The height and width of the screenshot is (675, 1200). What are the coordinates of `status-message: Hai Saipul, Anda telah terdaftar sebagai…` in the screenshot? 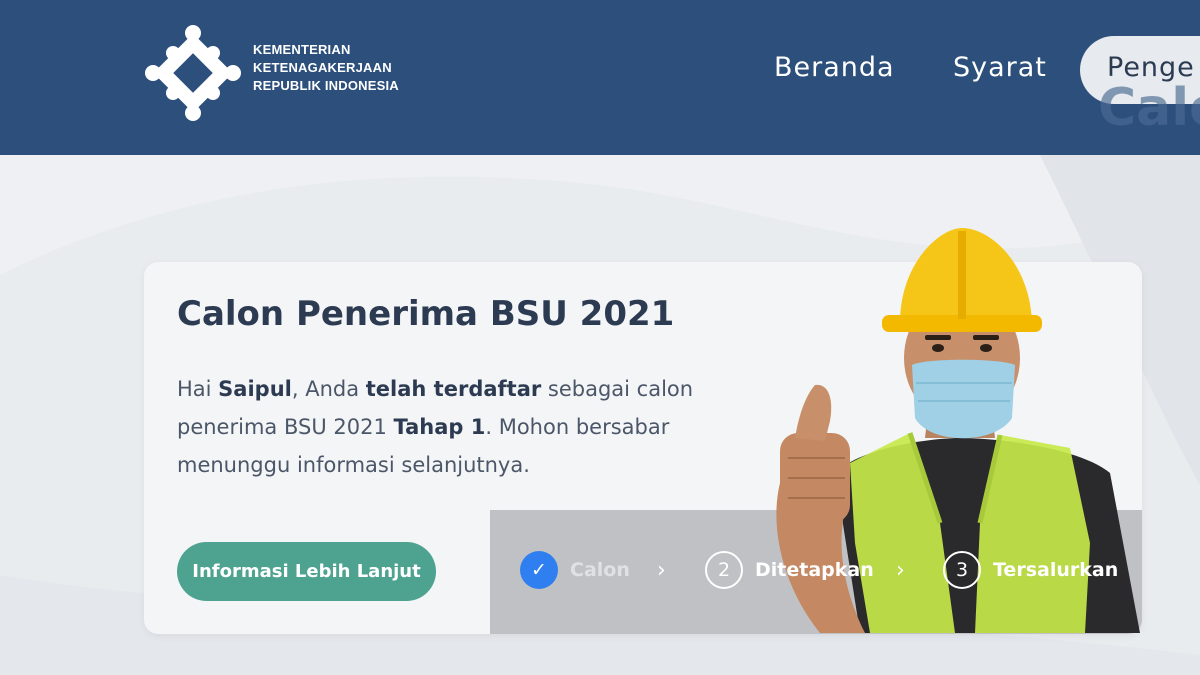 It's located at (457, 427).